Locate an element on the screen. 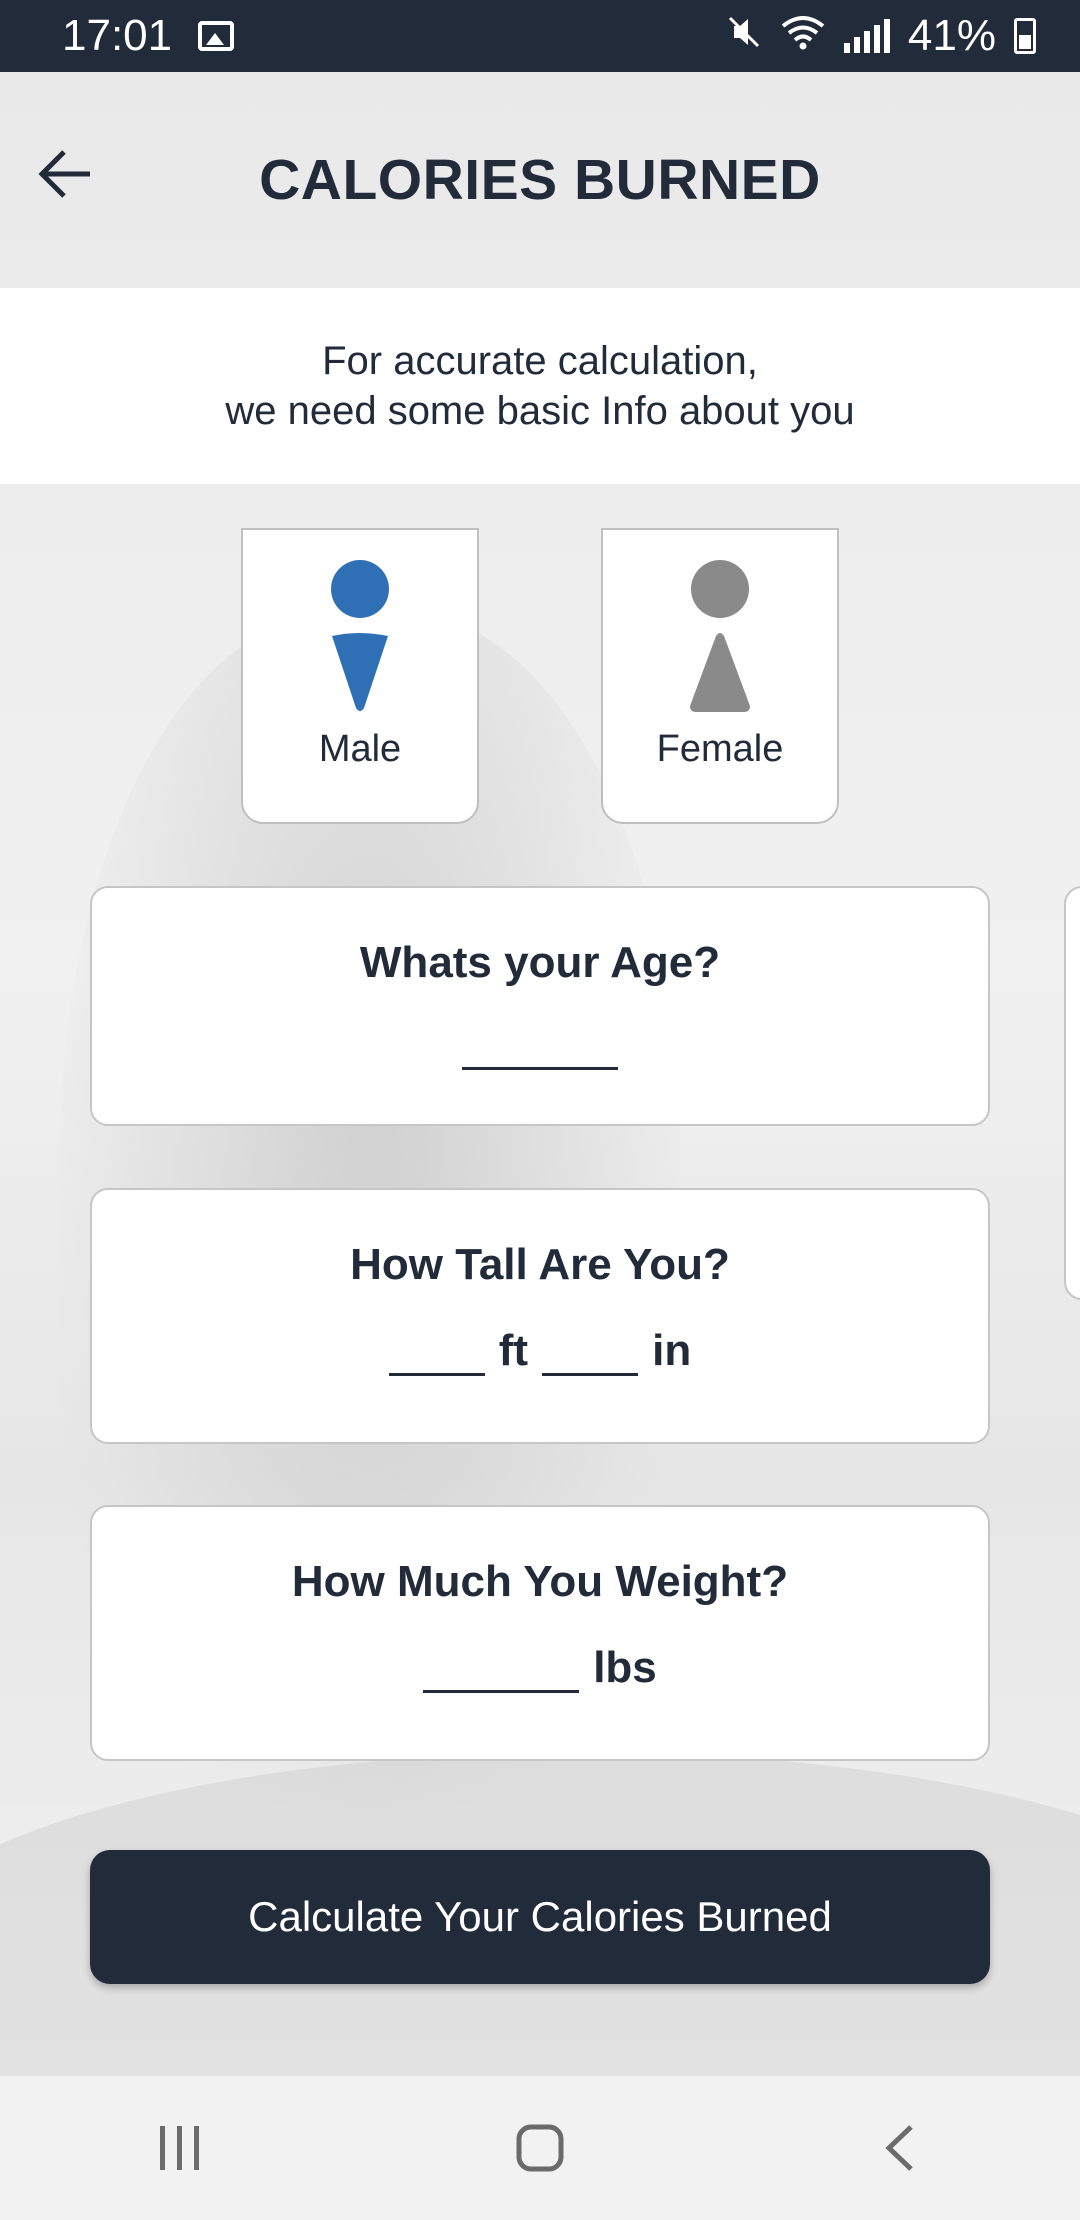  status-right: 41% is located at coordinates (881, 36).